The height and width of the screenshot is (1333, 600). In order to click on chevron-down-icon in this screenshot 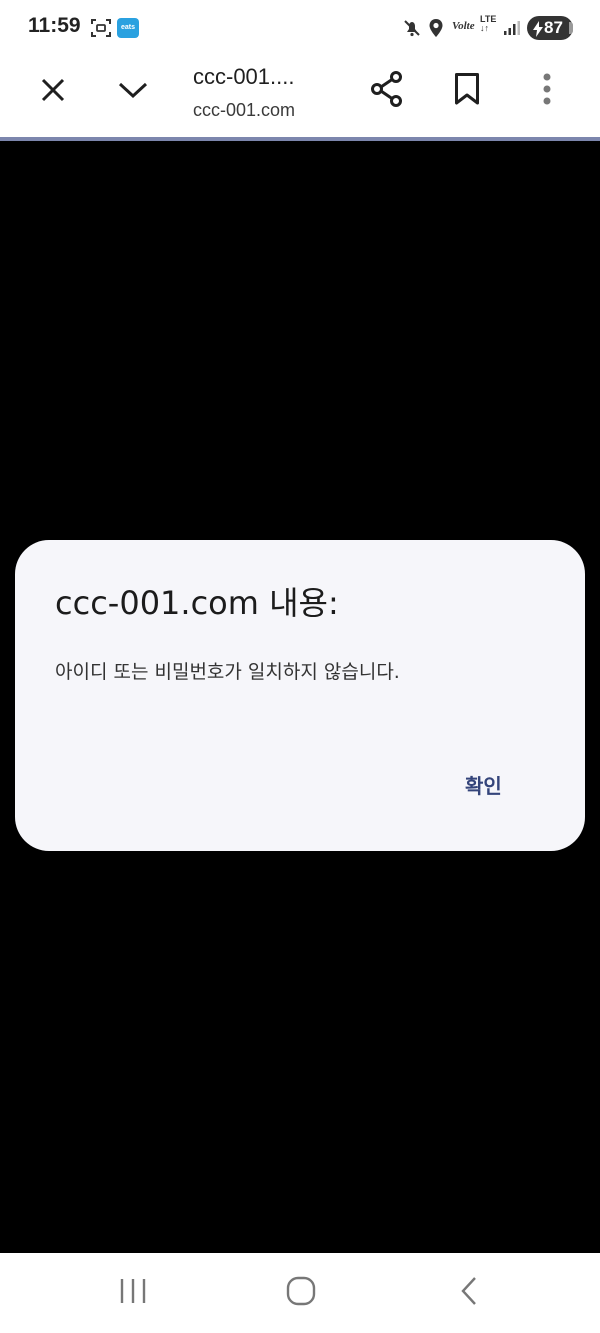, I will do `click(133, 92)`.